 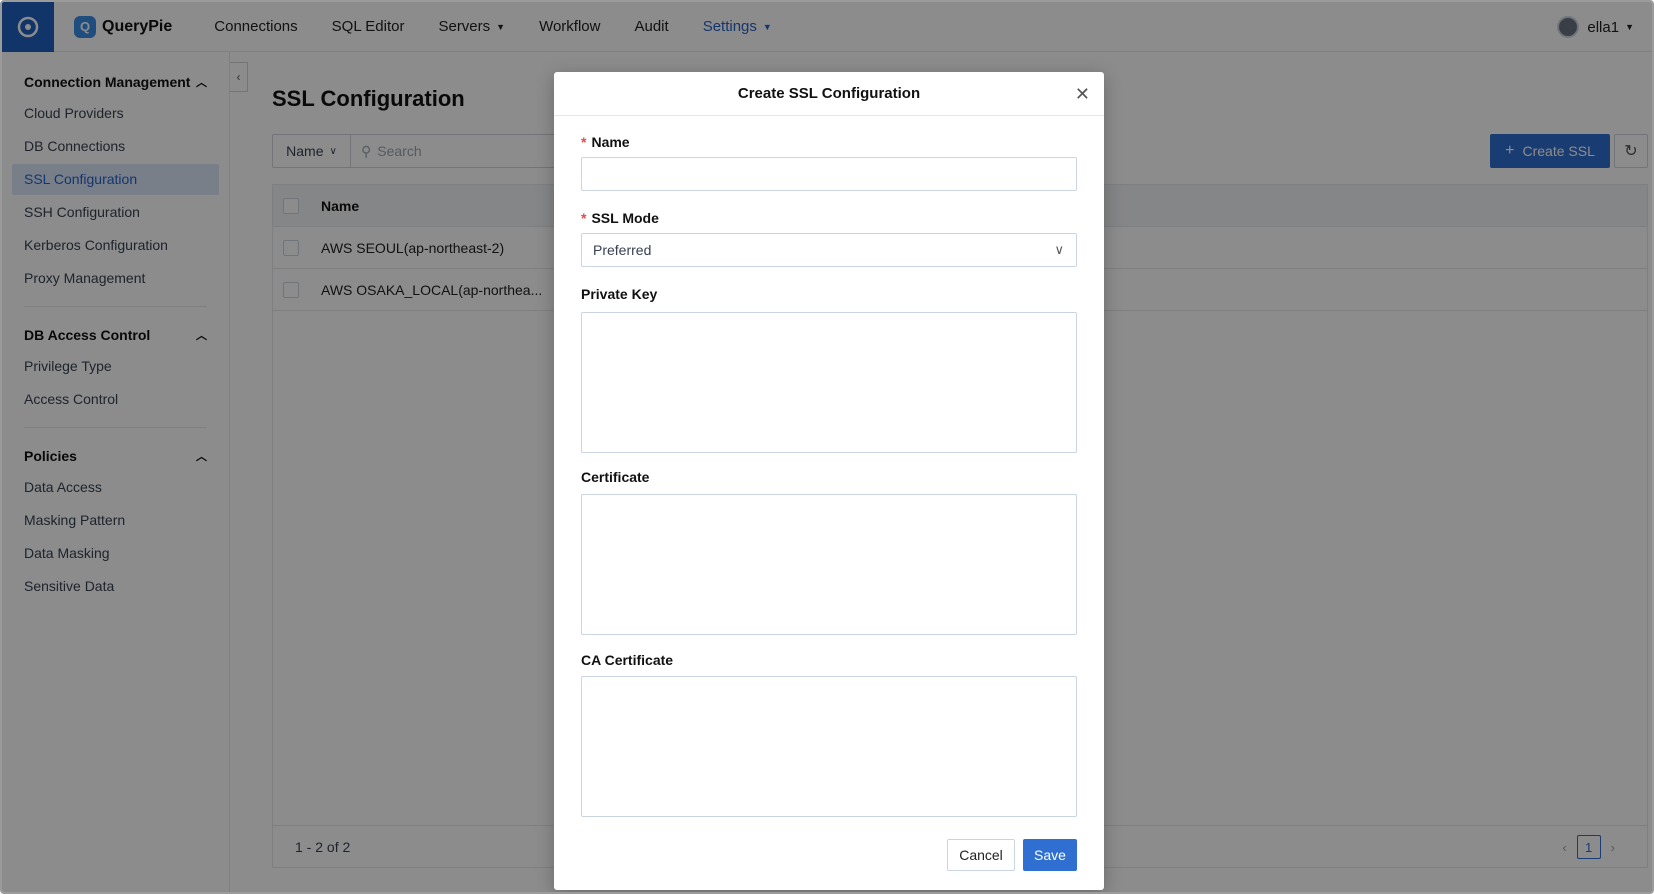 What do you see at coordinates (619, 294) in the screenshot?
I see `private-key-label: Private Key` at bounding box center [619, 294].